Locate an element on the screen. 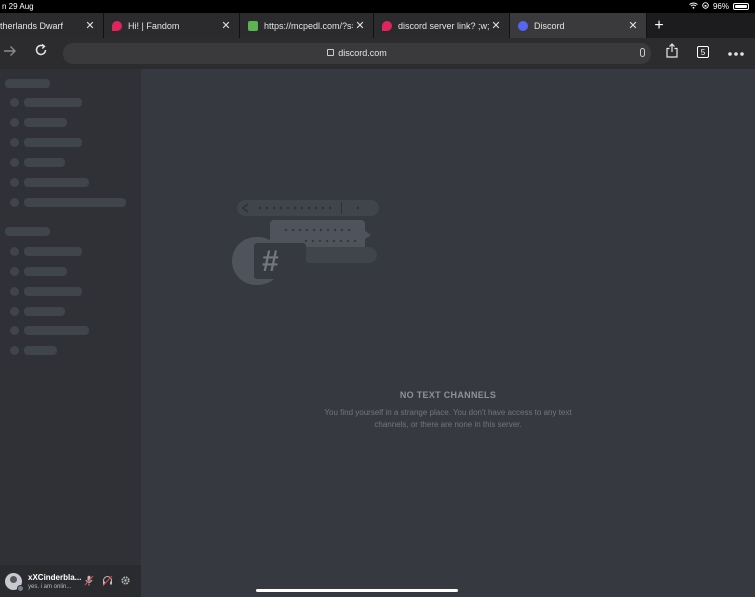 This screenshot has height=597, width=755. wifi-icon is located at coordinates (693, 6).